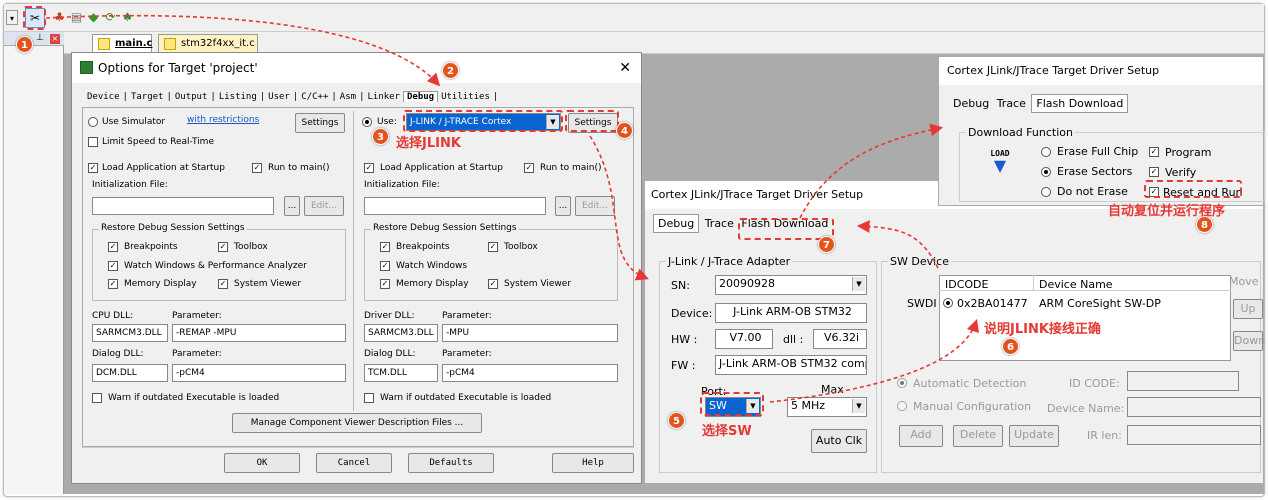 This screenshot has width=1268, height=500. I want to click on step-6-badge: 6, so click(1010, 346).